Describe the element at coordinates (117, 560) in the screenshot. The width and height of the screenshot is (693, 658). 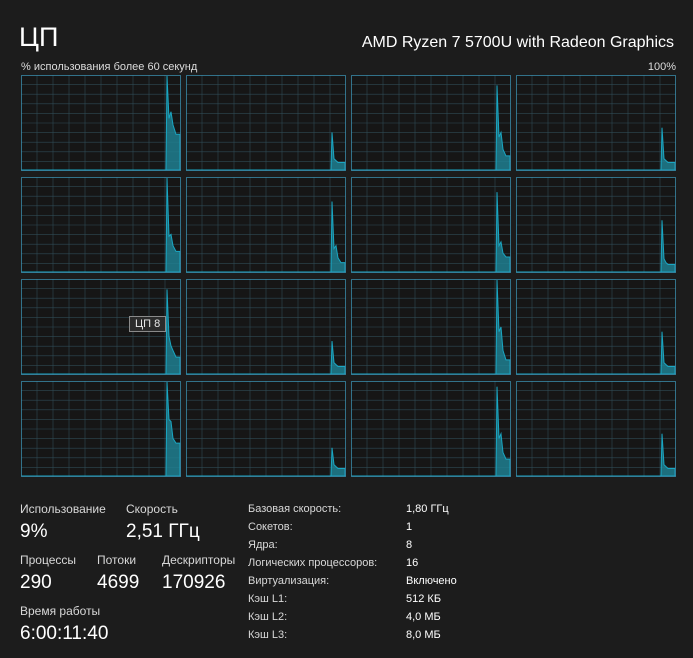
I see `threads-label: Потоки` at that location.